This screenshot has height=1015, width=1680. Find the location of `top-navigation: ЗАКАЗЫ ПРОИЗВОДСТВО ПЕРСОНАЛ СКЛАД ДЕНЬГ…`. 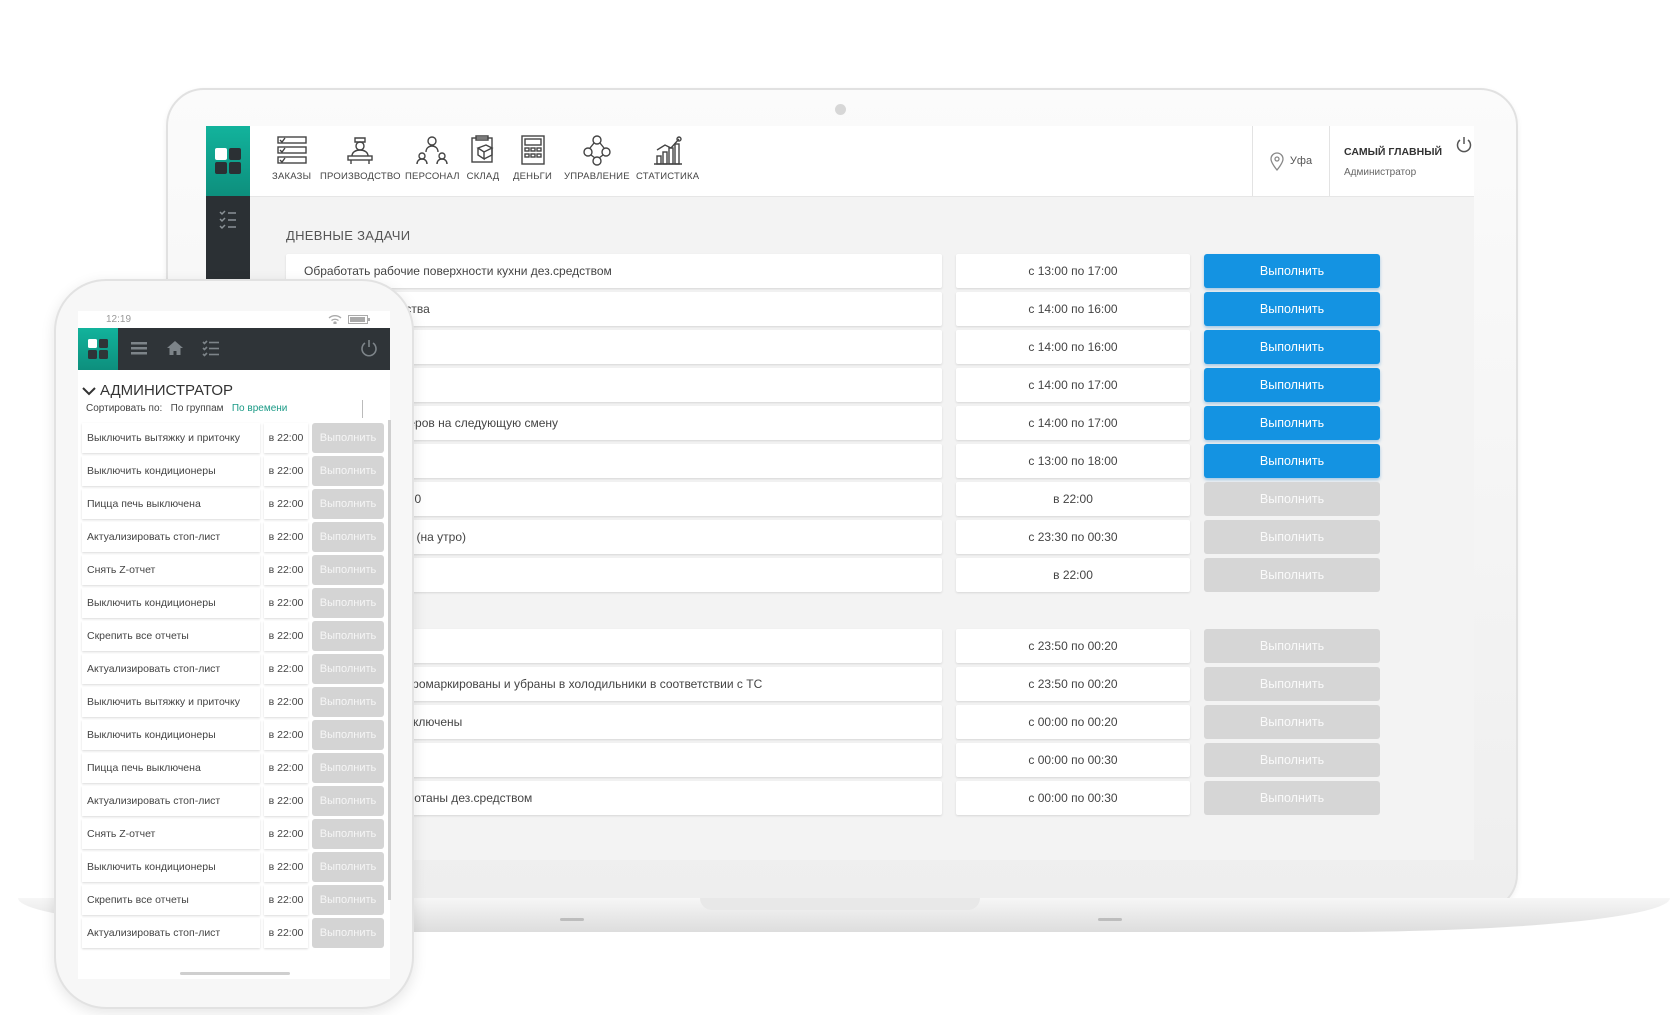

top-navigation: ЗАКАЗЫ ПРОИЗВОДСТВО ПЕРСОНАЛ СКЛАД ДЕНЬГ… is located at coordinates (862, 161).